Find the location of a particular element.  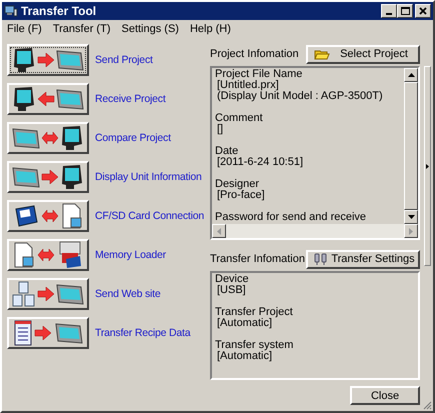

table-icon is located at coordinates (23, 333).